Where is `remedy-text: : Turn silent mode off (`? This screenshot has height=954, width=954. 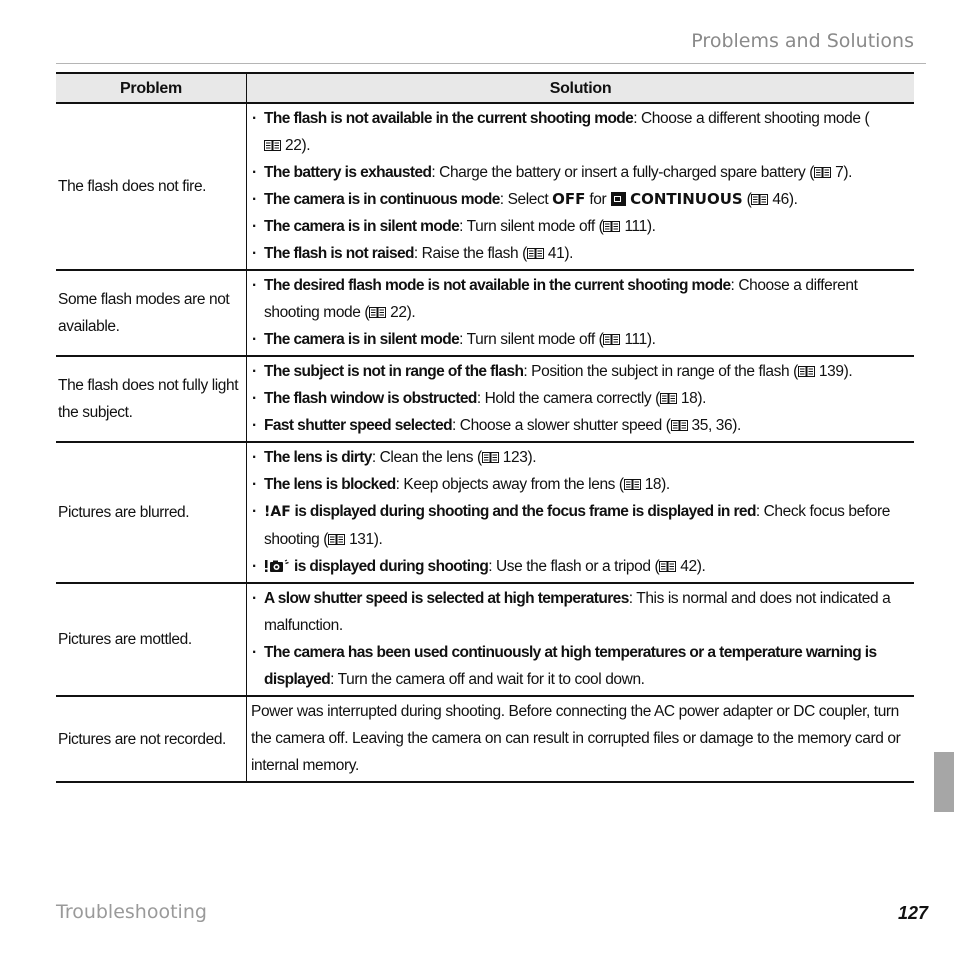
remedy-text: : Turn silent mode off ( is located at coordinates (531, 226).